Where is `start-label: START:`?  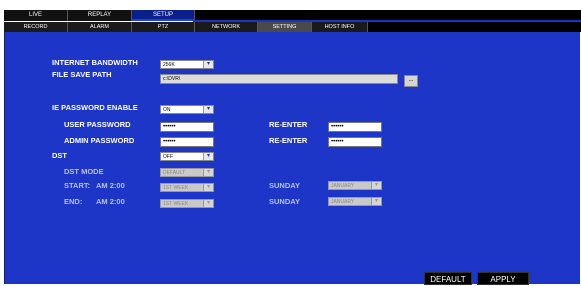
start-label: START: is located at coordinates (77, 185).